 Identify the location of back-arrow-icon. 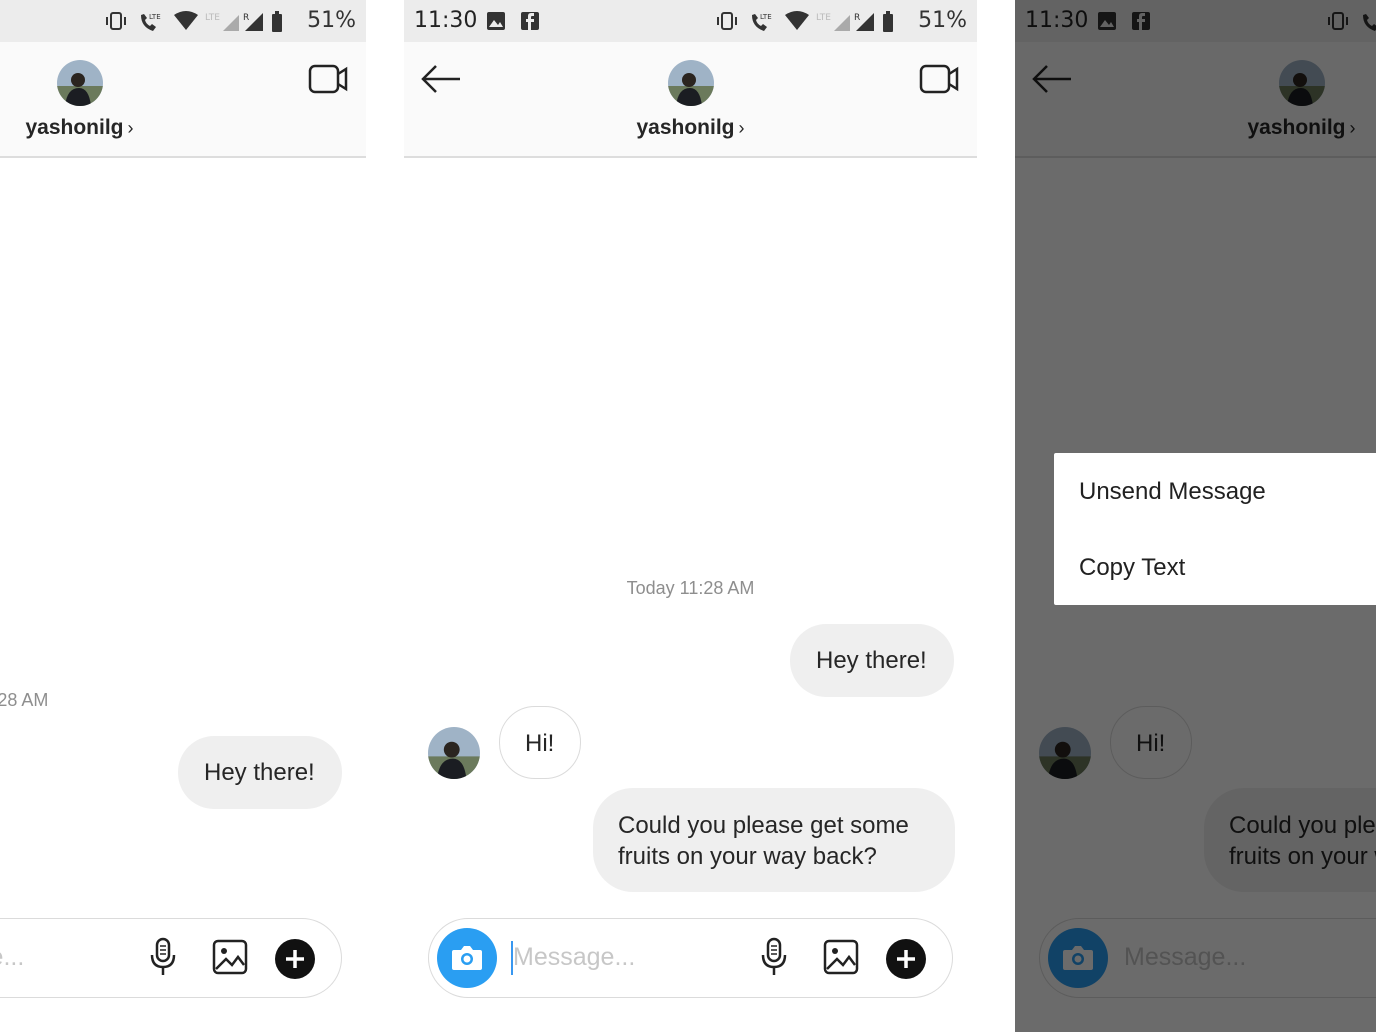
(441, 79).